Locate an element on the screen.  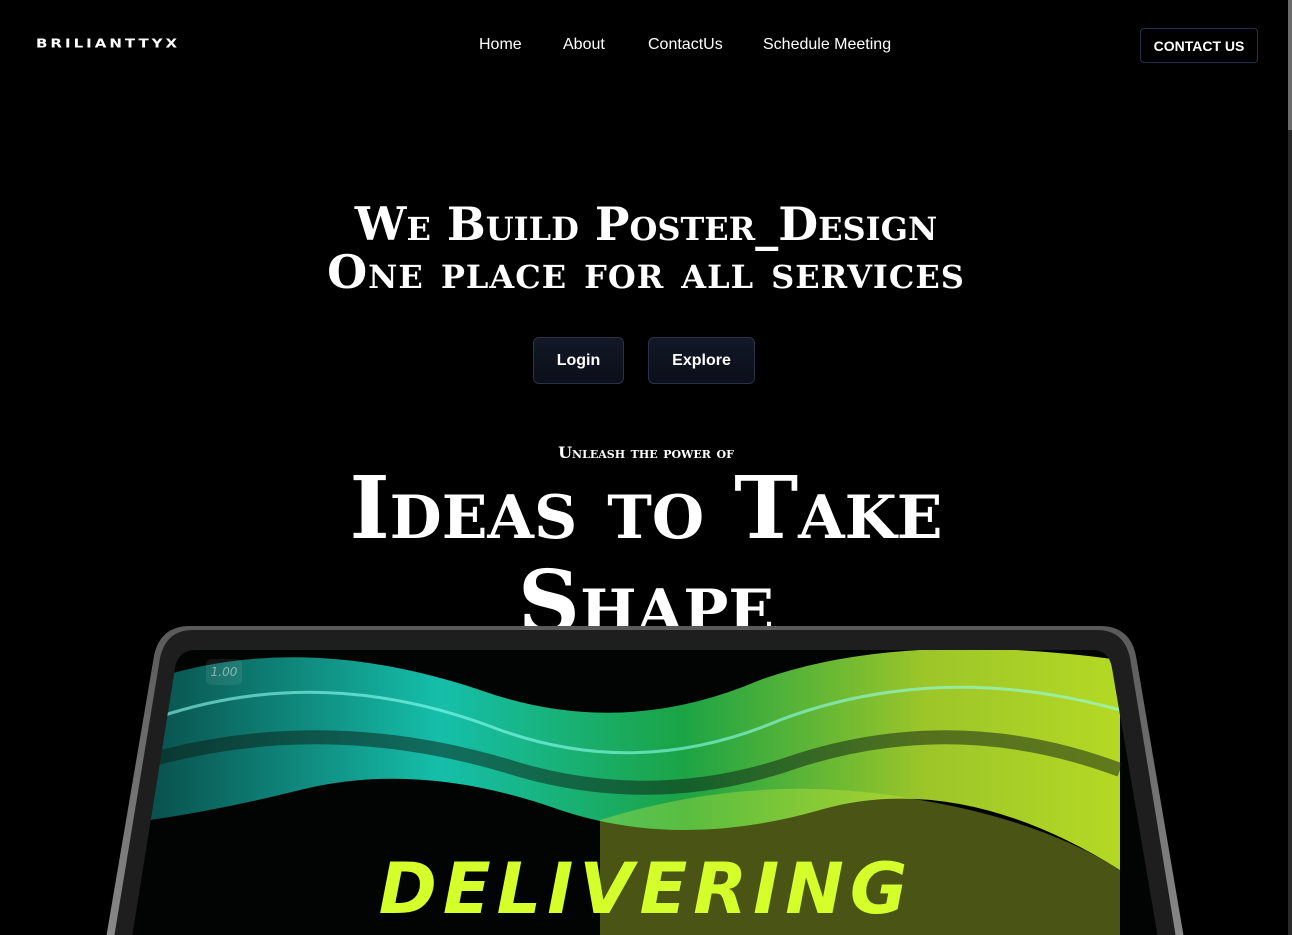
login-button: Login is located at coordinates (578, 360).